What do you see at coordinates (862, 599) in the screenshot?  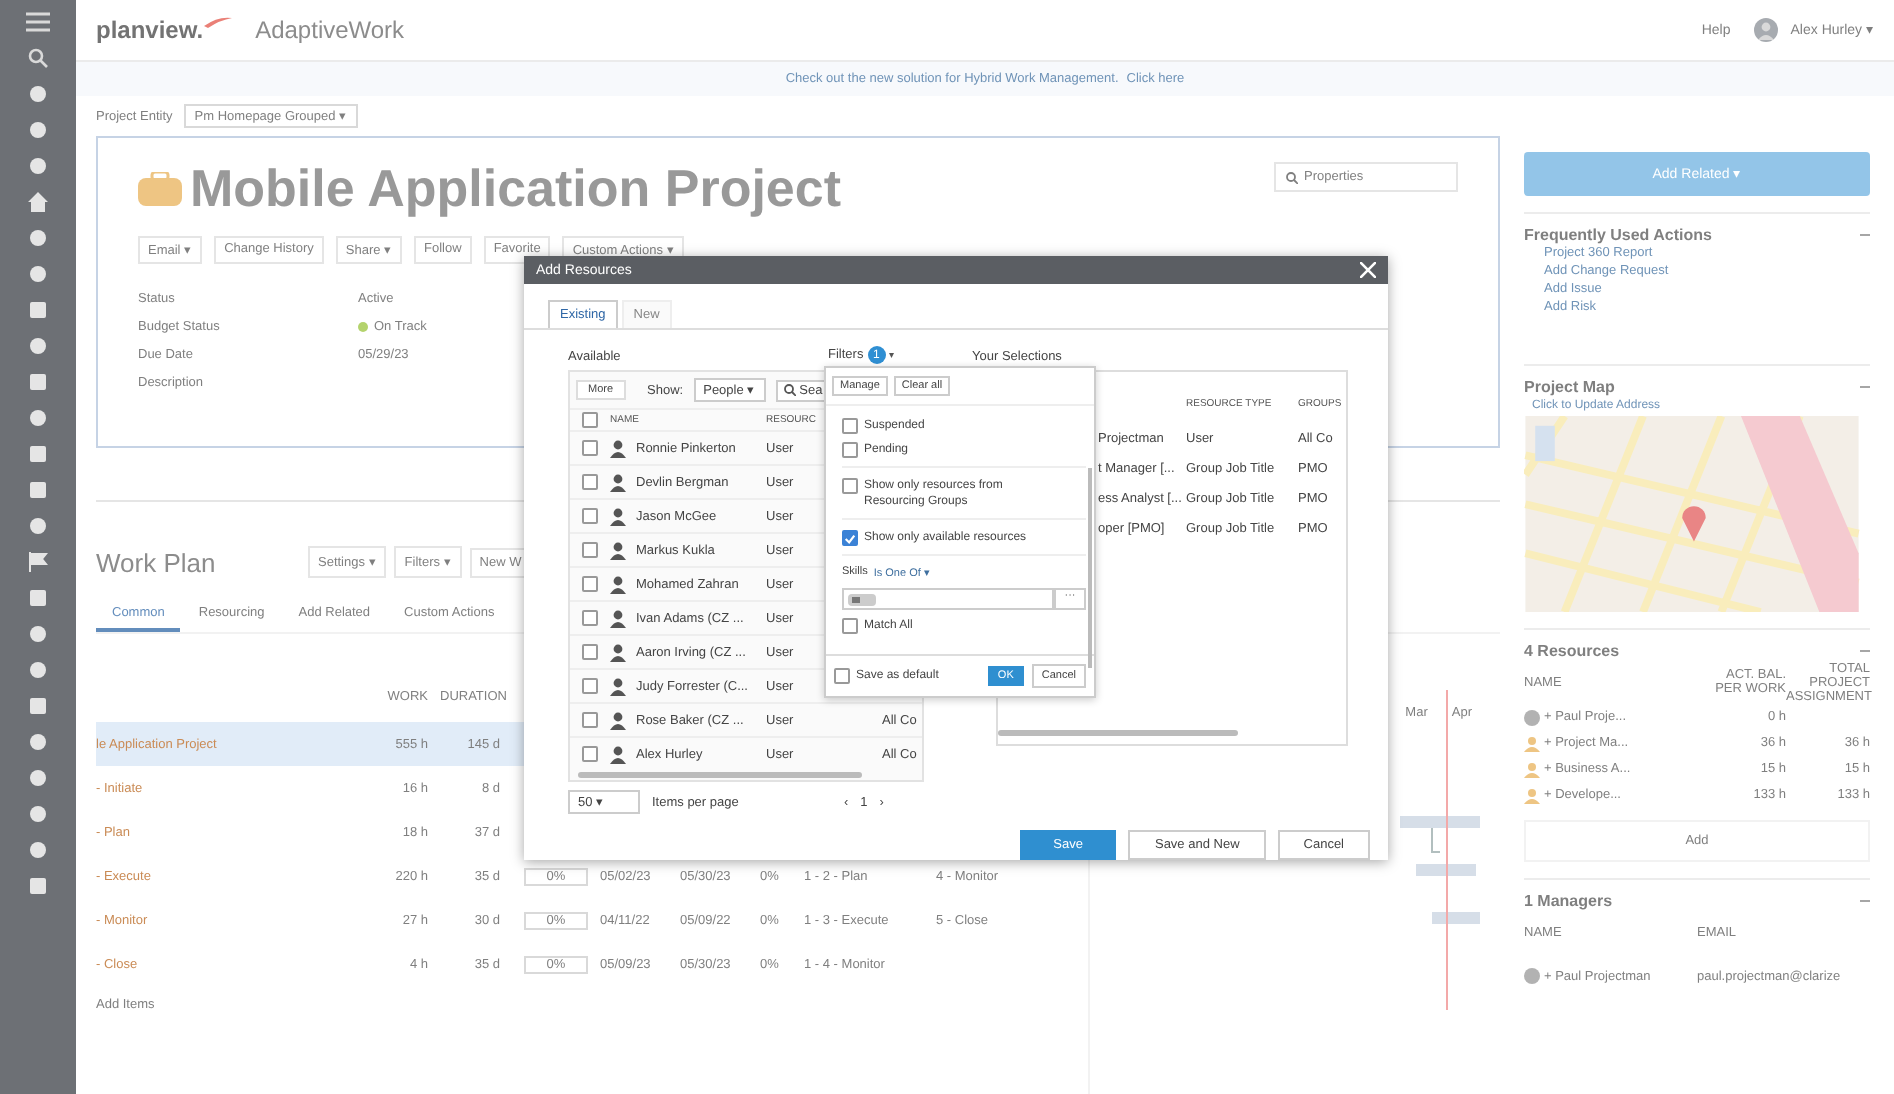 I see `chip-icon` at bounding box center [862, 599].